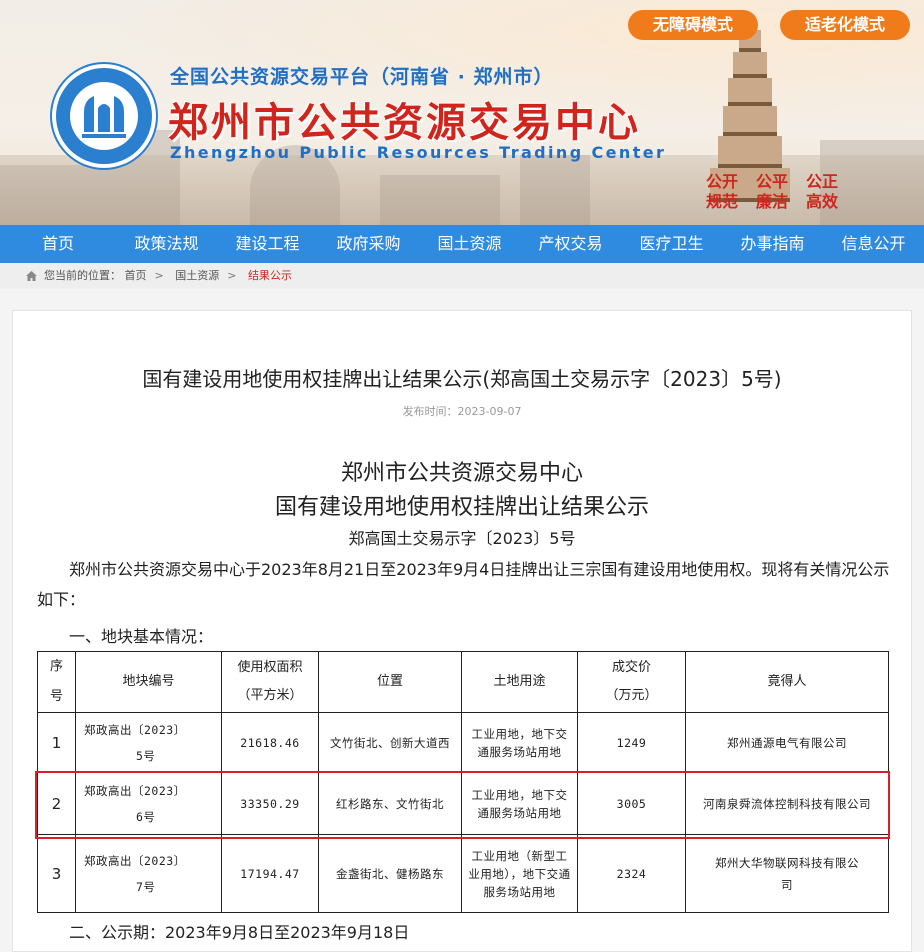  I want to click on th-seq: 序号, so click(56, 682).